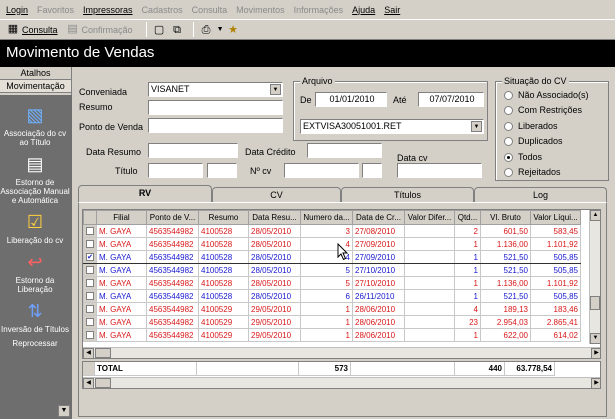 The image size is (615, 419). Describe the element at coordinates (555, 257) in the screenshot. I see `table-cell: 505,85` at that location.